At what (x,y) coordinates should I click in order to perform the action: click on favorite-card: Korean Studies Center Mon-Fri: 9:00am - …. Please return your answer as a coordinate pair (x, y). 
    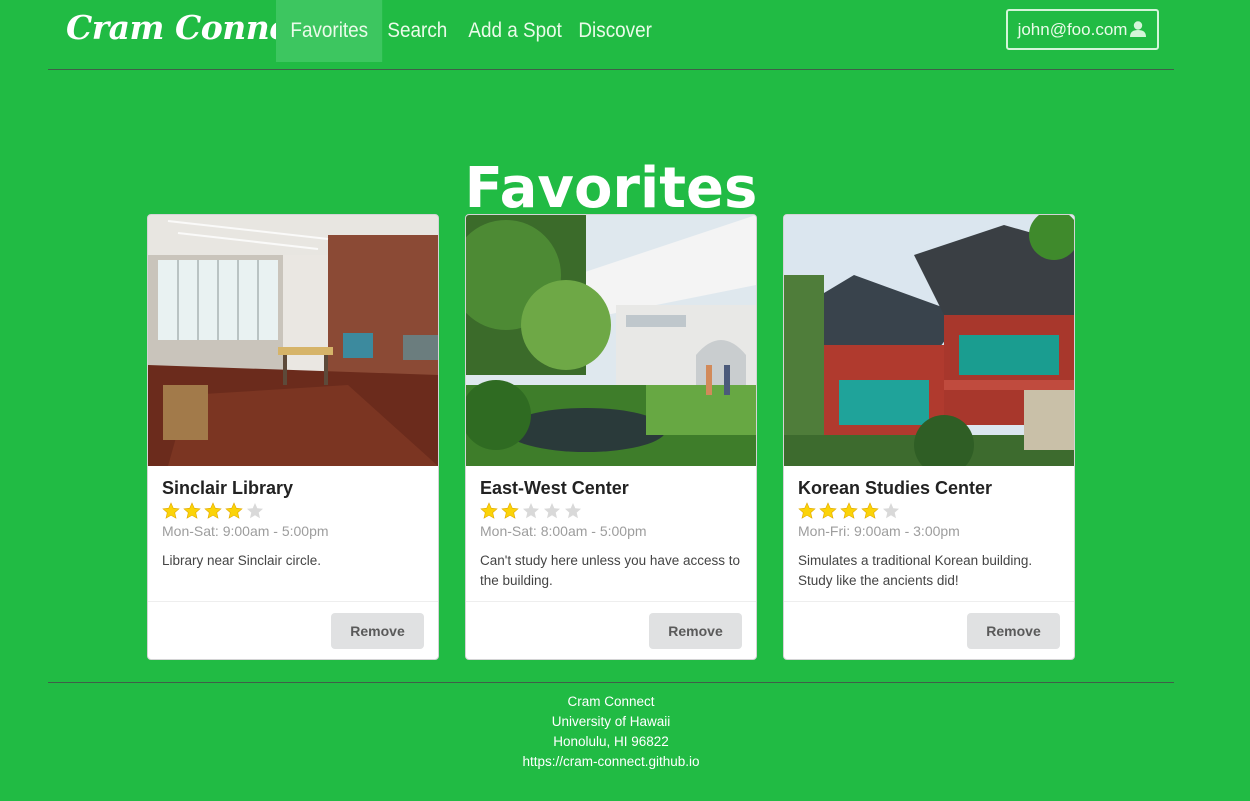
    Looking at the image, I should click on (929, 437).